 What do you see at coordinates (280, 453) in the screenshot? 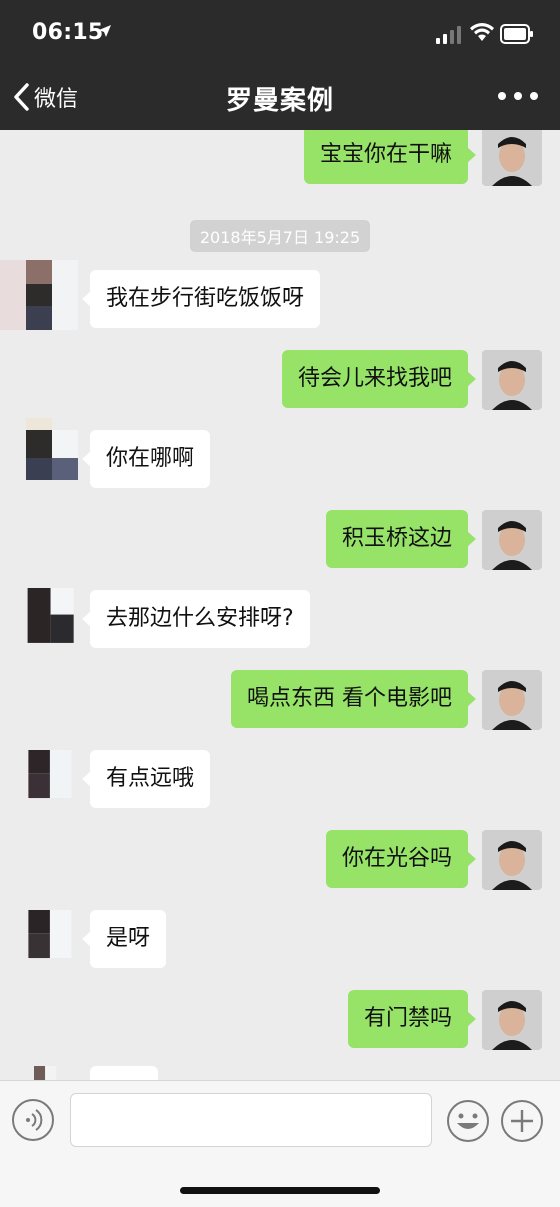
I see `message-row-incoming: 你在哪啊` at bounding box center [280, 453].